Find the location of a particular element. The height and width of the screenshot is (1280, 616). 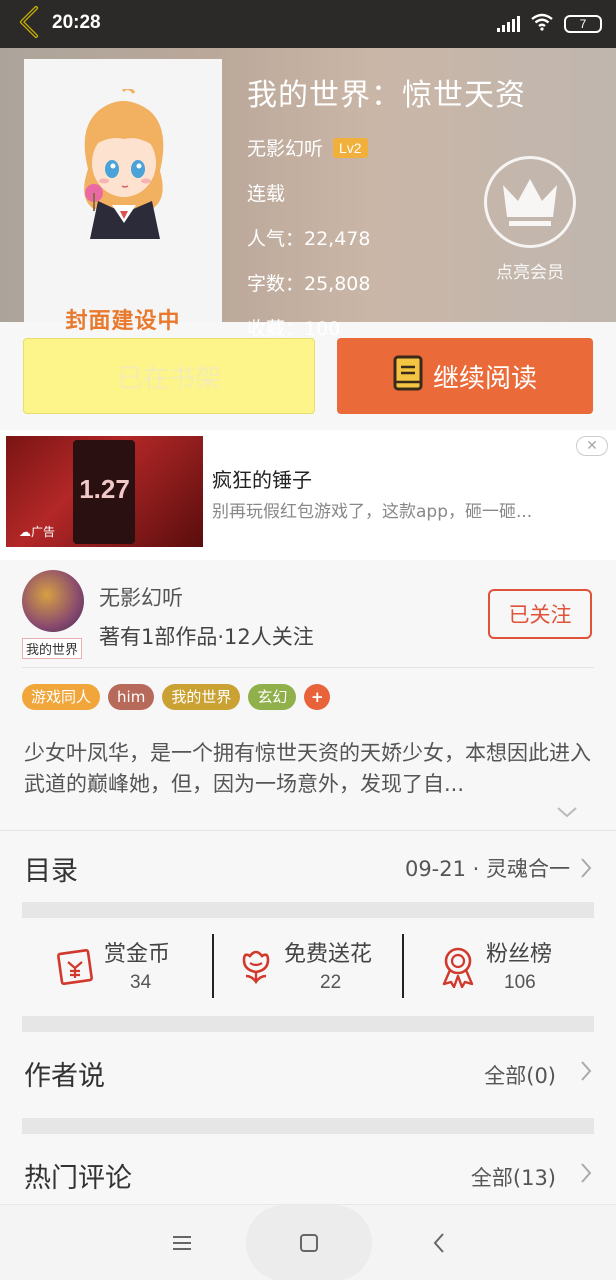

medal-icon is located at coordinates (458, 969).